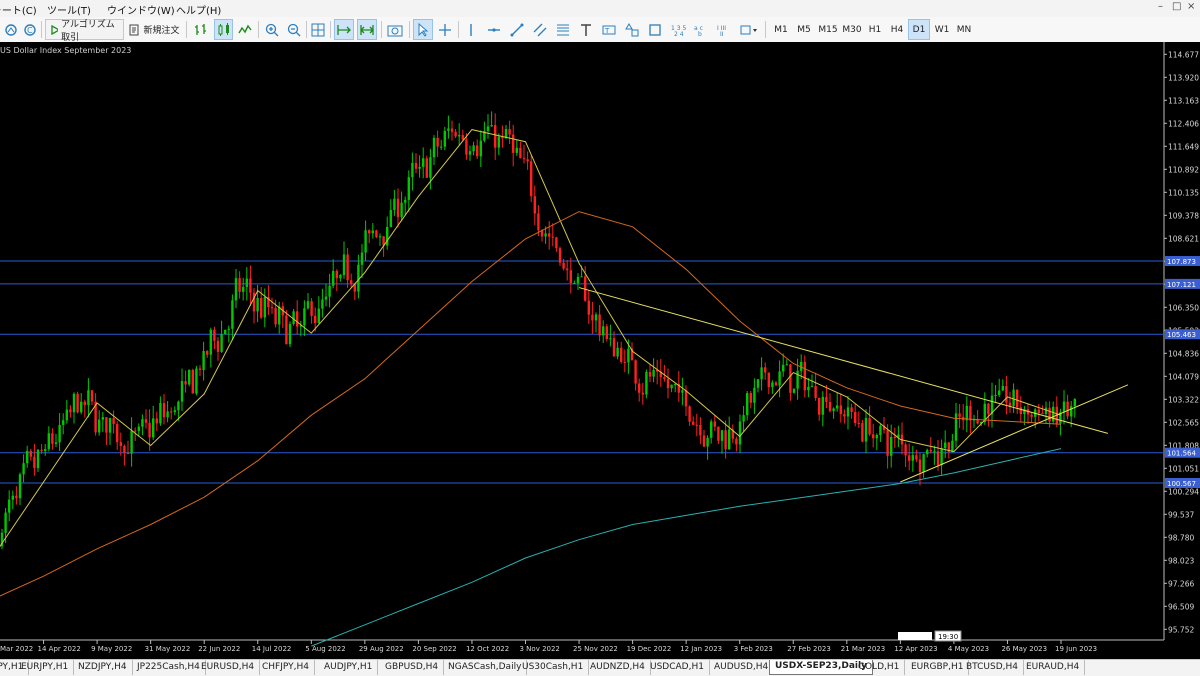  Describe the element at coordinates (69, 9) in the screenshot. I see `menu-tools: ツール(T)` at that location.